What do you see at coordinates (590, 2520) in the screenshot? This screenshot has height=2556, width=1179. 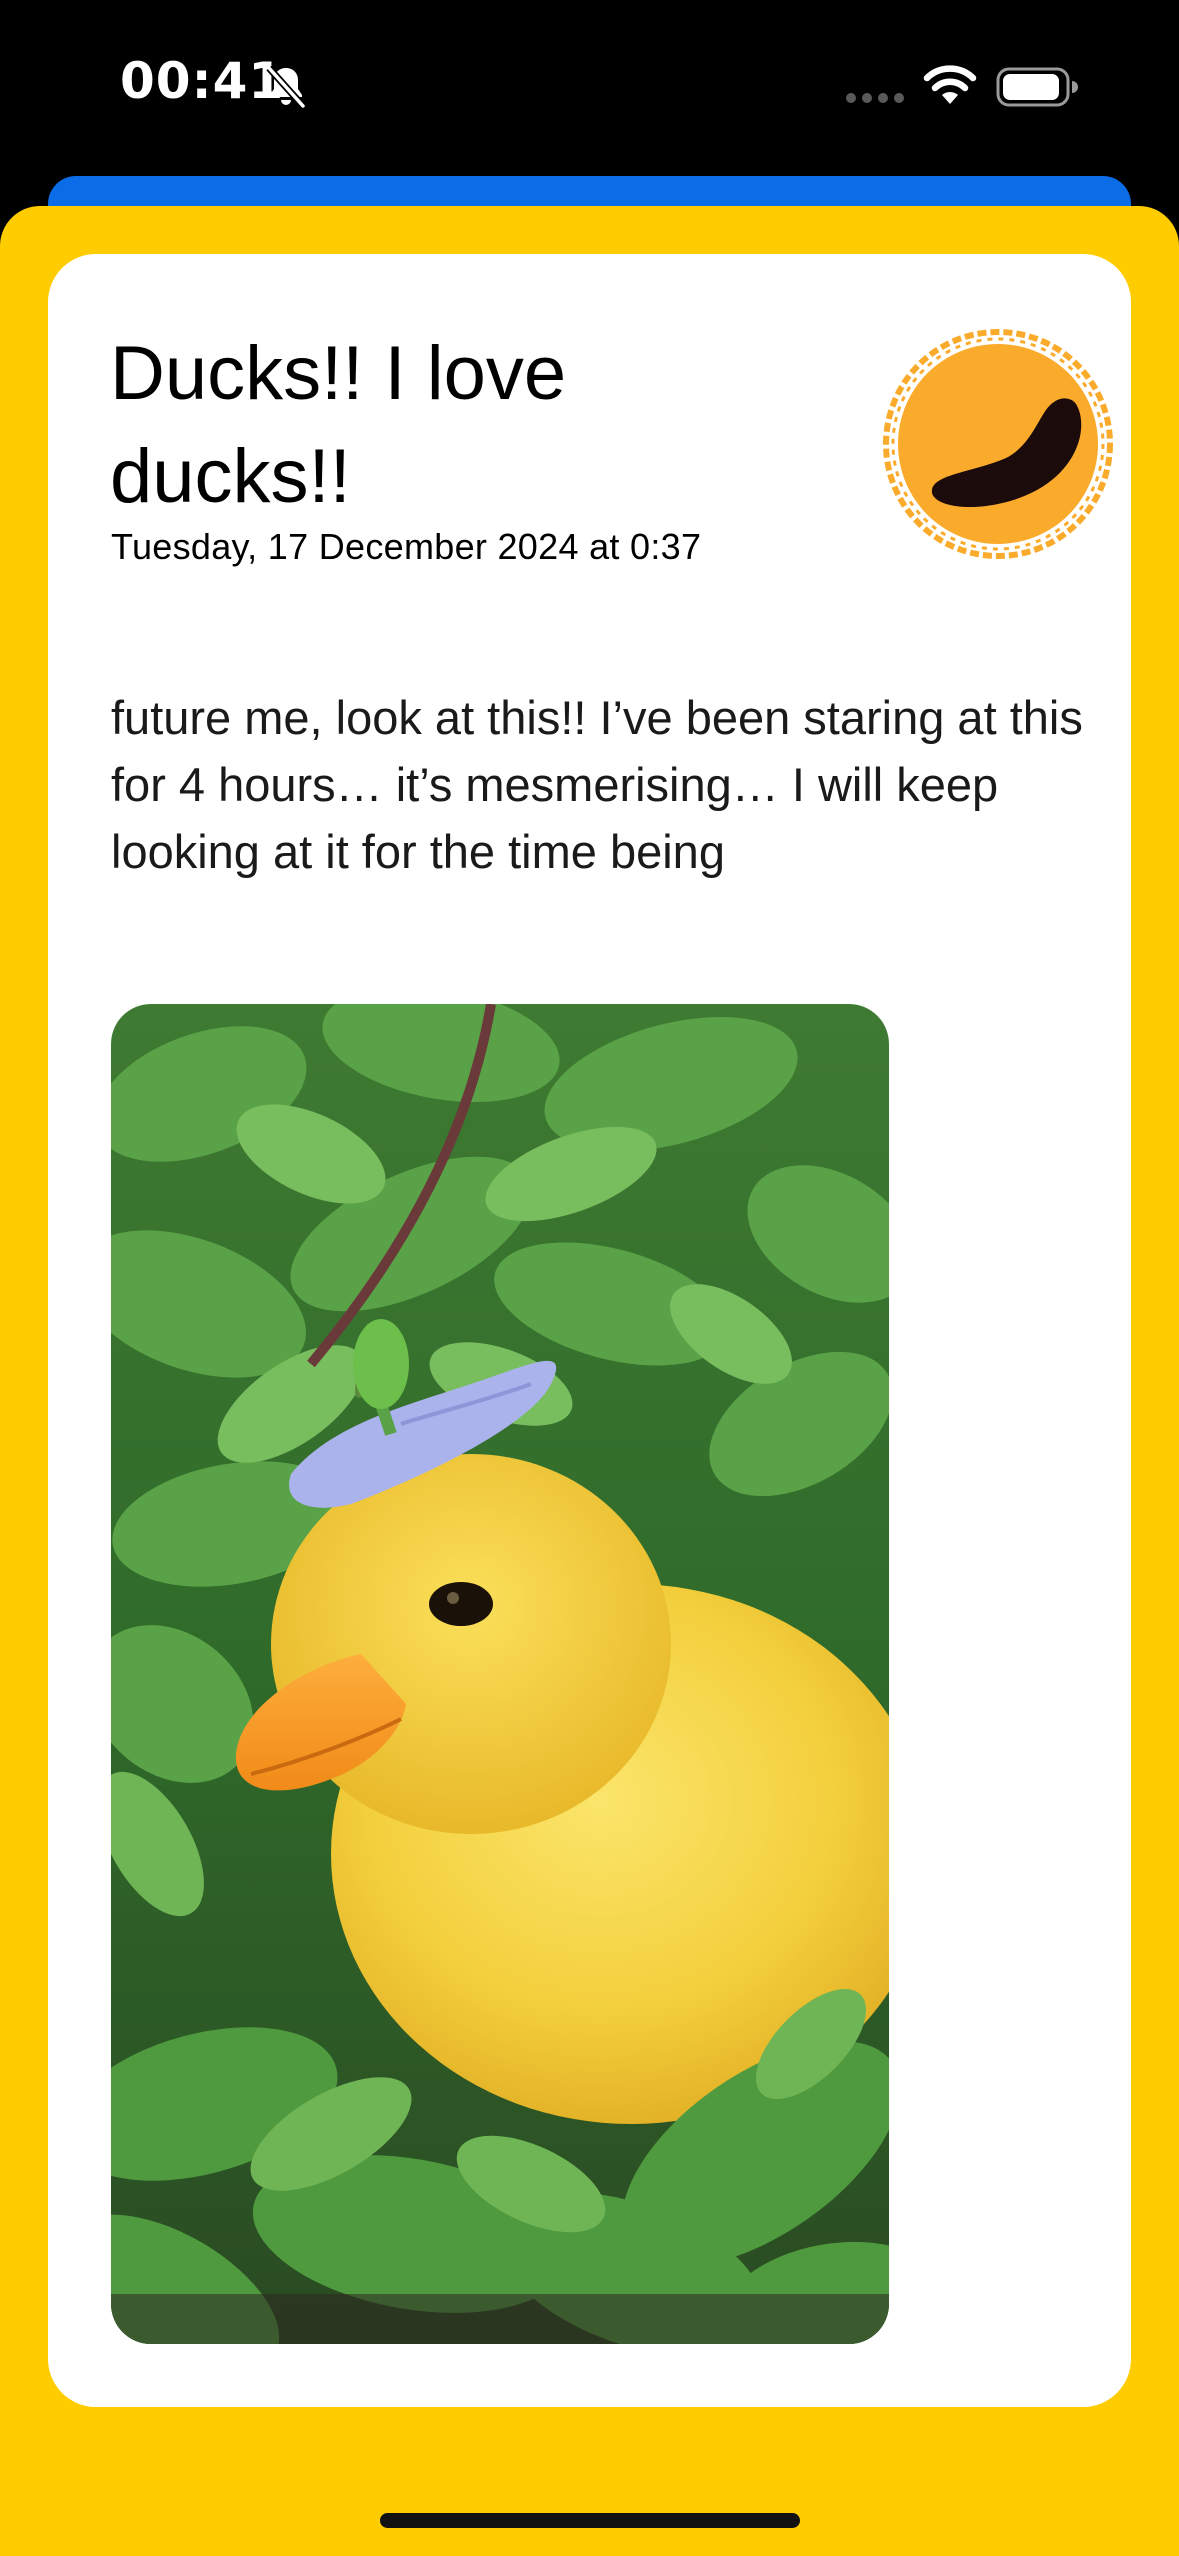 I see `home-indicator` at bounding box center [590, 2520].